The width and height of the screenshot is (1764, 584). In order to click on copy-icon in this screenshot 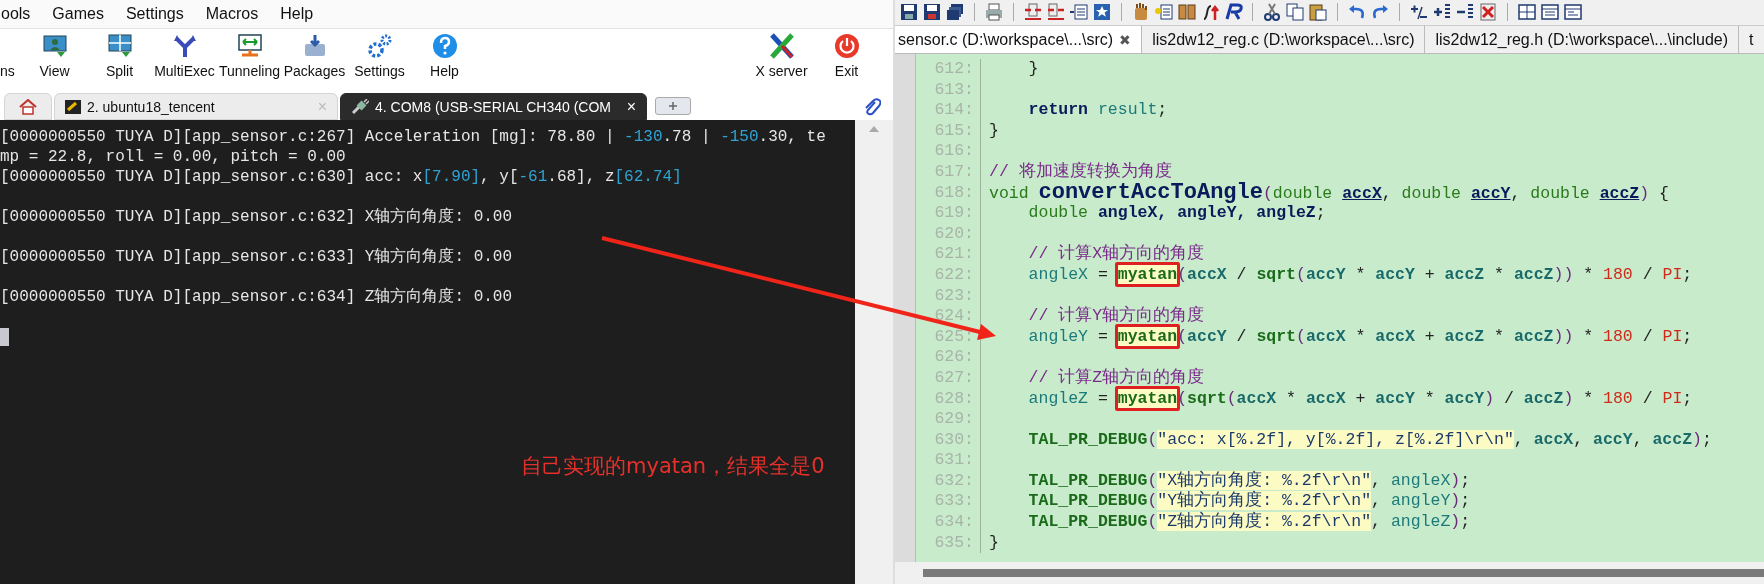, I will do `click(1295, 11)`.